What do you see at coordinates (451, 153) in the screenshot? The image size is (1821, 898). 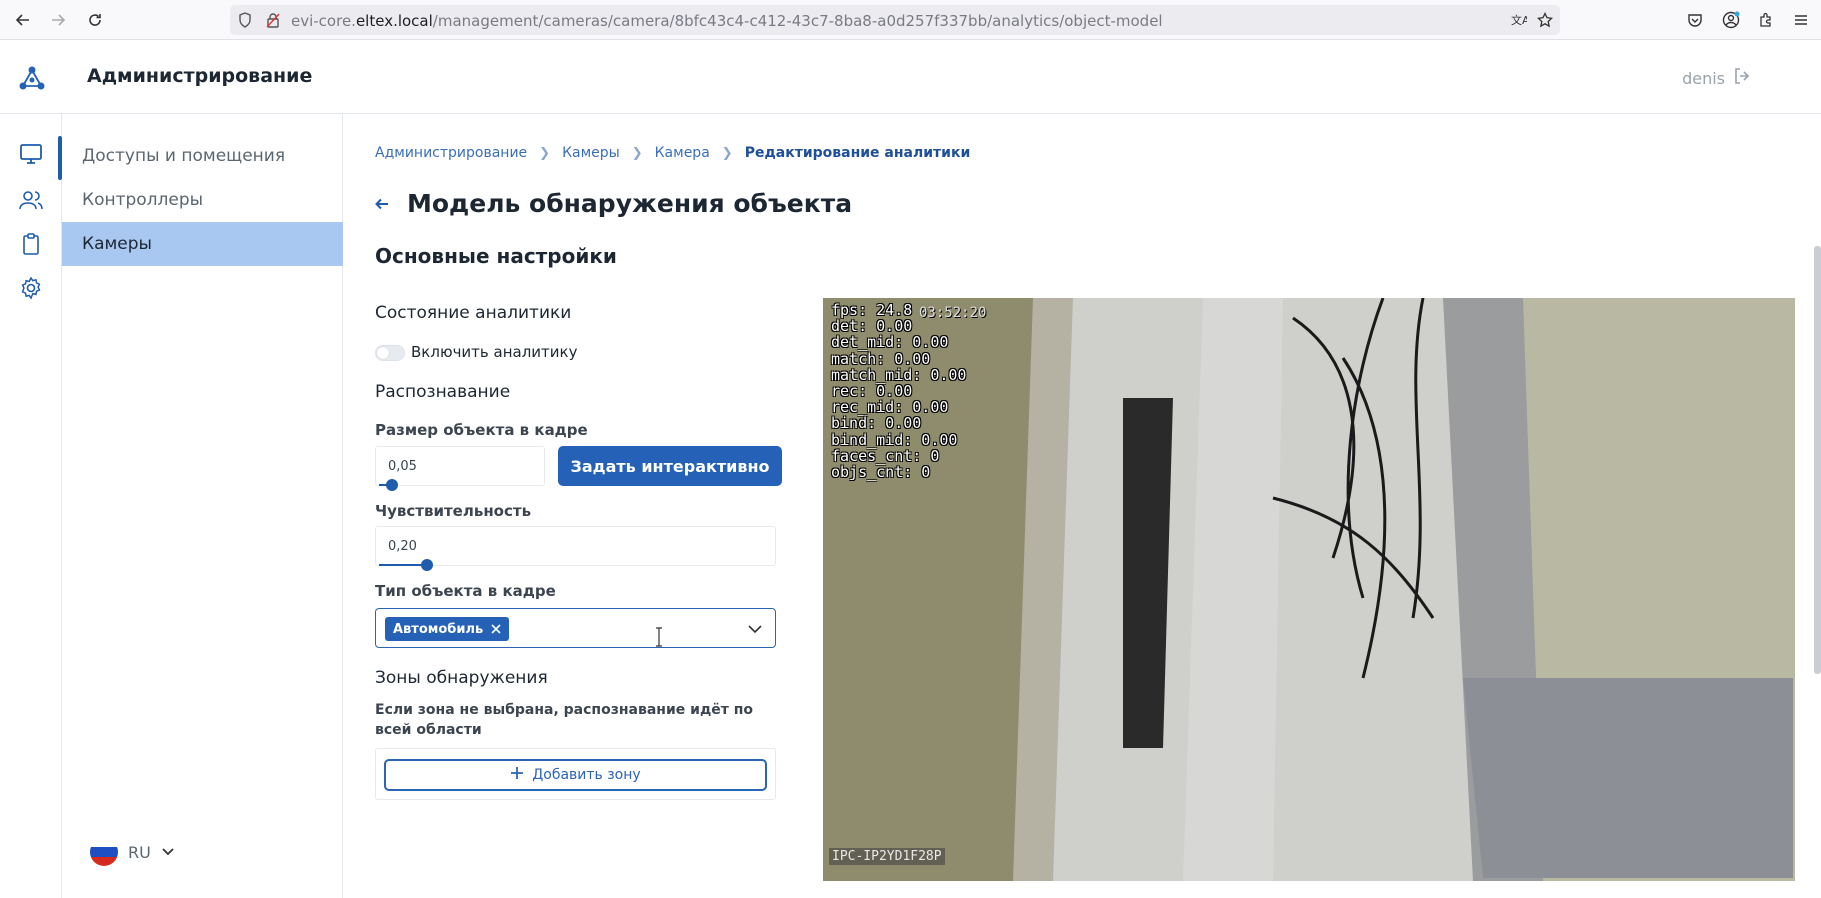 I see `breadcrumb-admin: Администрирование` at bounding box center [451, 153].